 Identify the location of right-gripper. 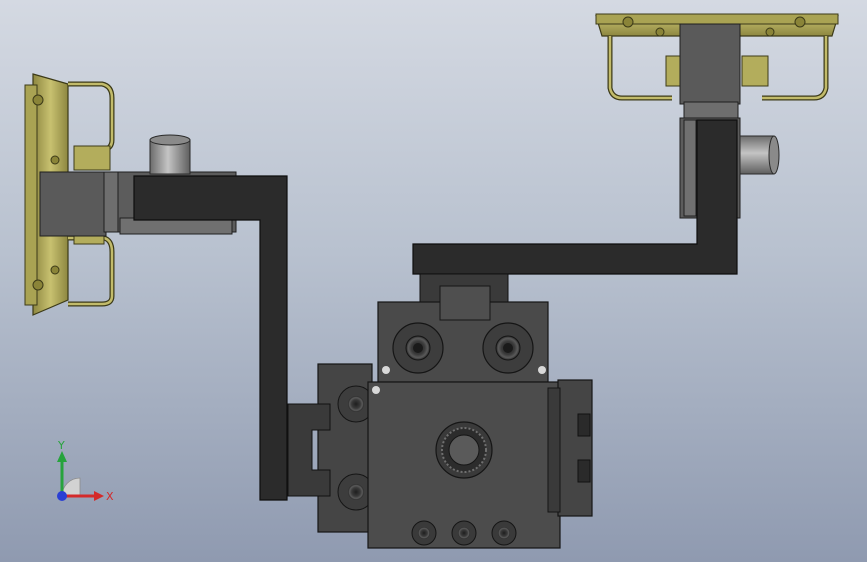
(717, 67).